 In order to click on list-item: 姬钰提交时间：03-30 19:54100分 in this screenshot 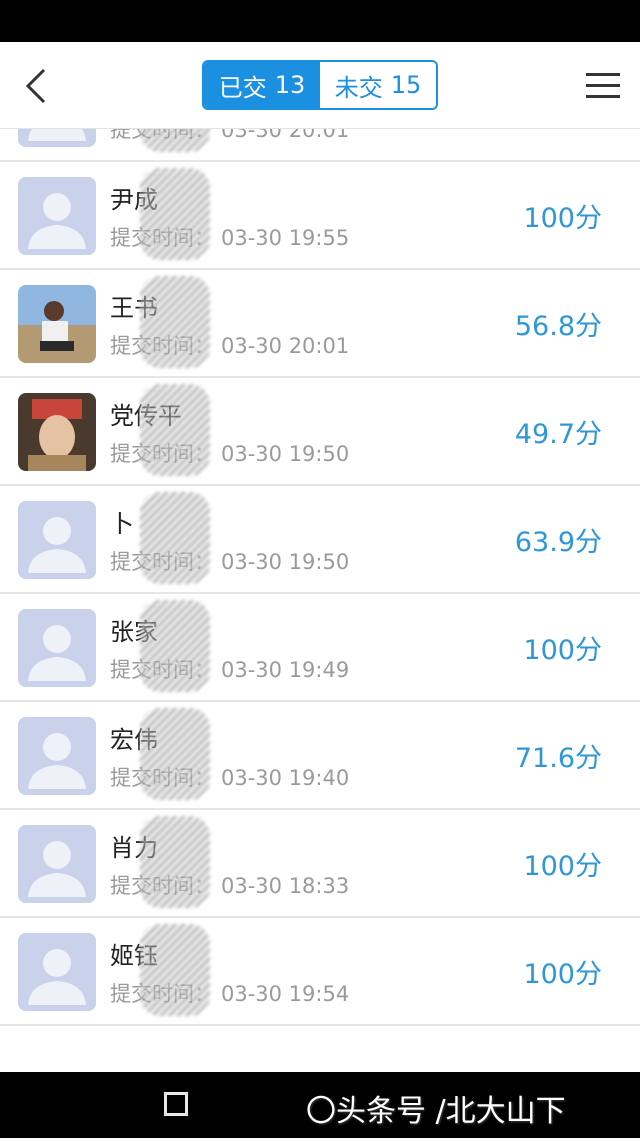, I will do `click(320, 972)`.